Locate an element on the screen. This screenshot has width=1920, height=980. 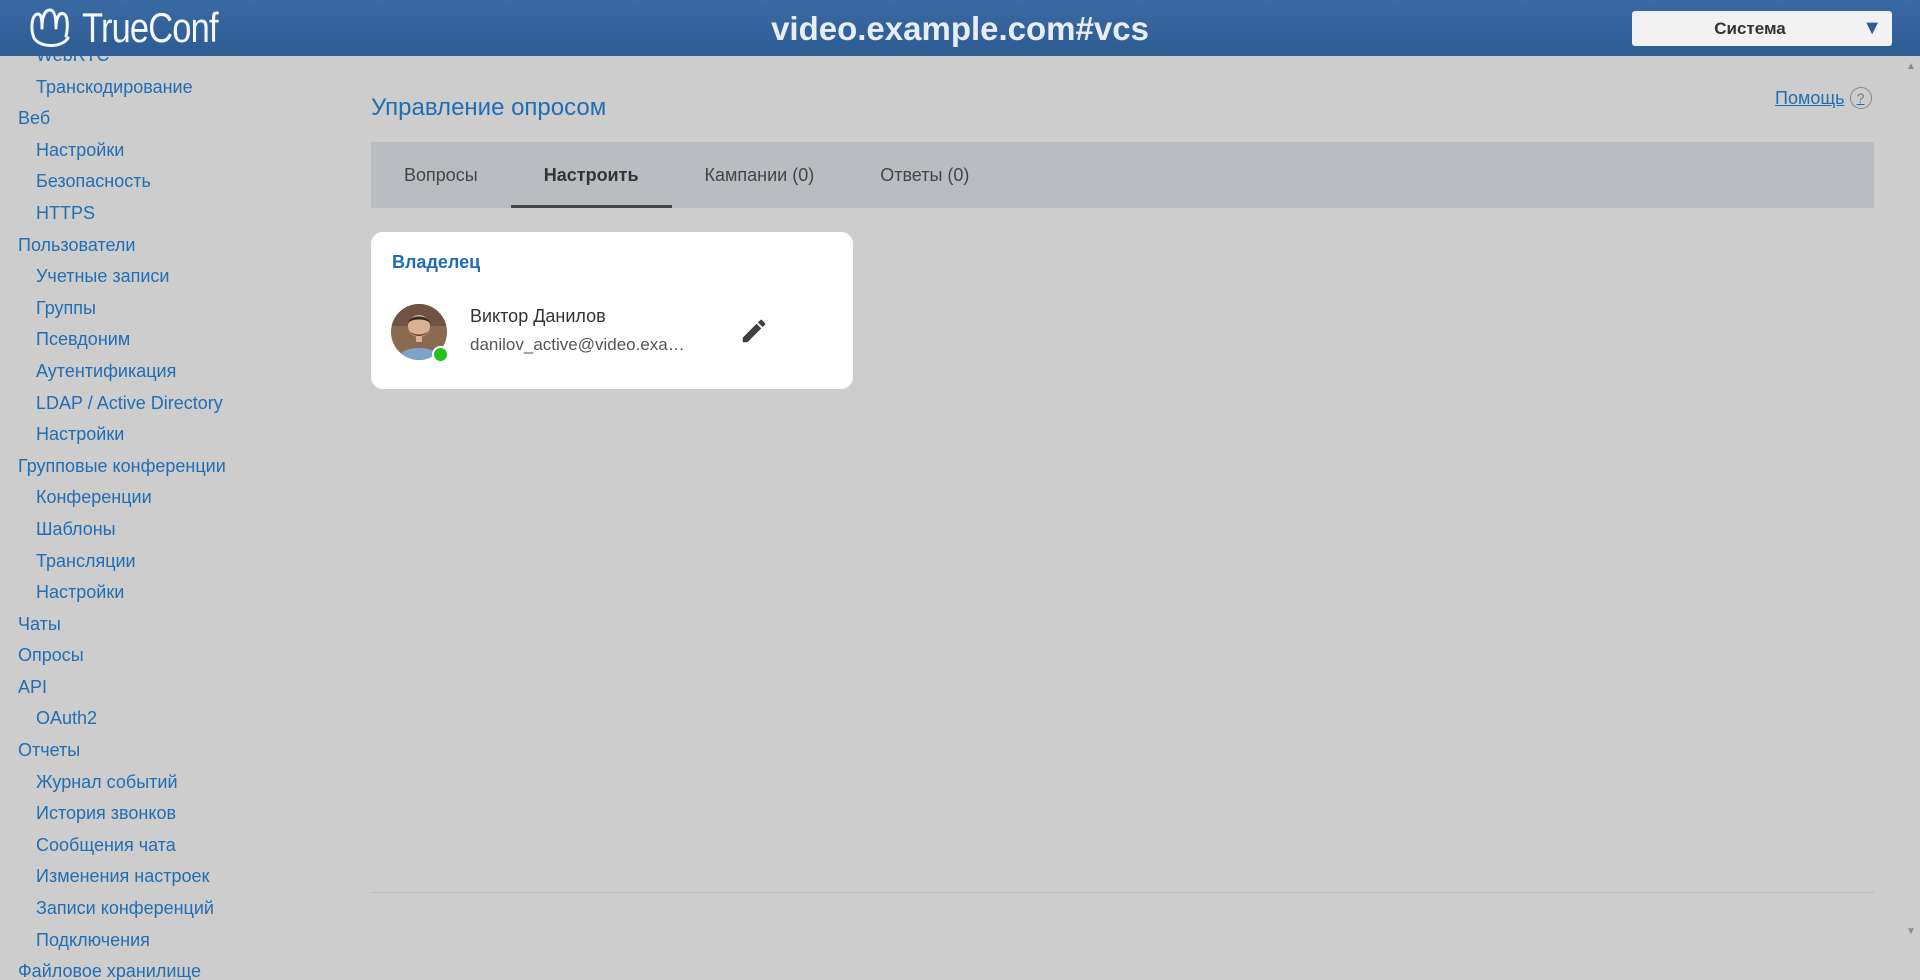
tab-answers: Ответы (0) is located at coordinates (924, 175).